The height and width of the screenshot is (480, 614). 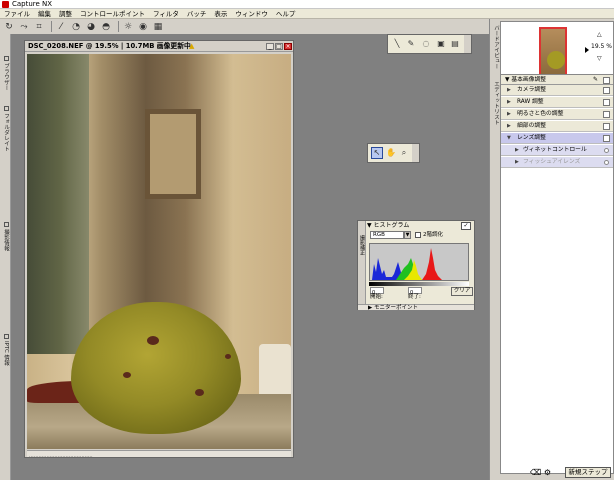 What do you see at coordinates (307, 4) in the screenshot?
I see `title-bar: Capture NX` at bounding box center [307, 4].